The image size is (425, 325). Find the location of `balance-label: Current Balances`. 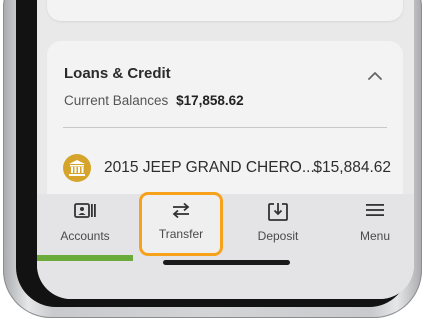

balance-label: Current Balances is located at coordinates (116, 100).